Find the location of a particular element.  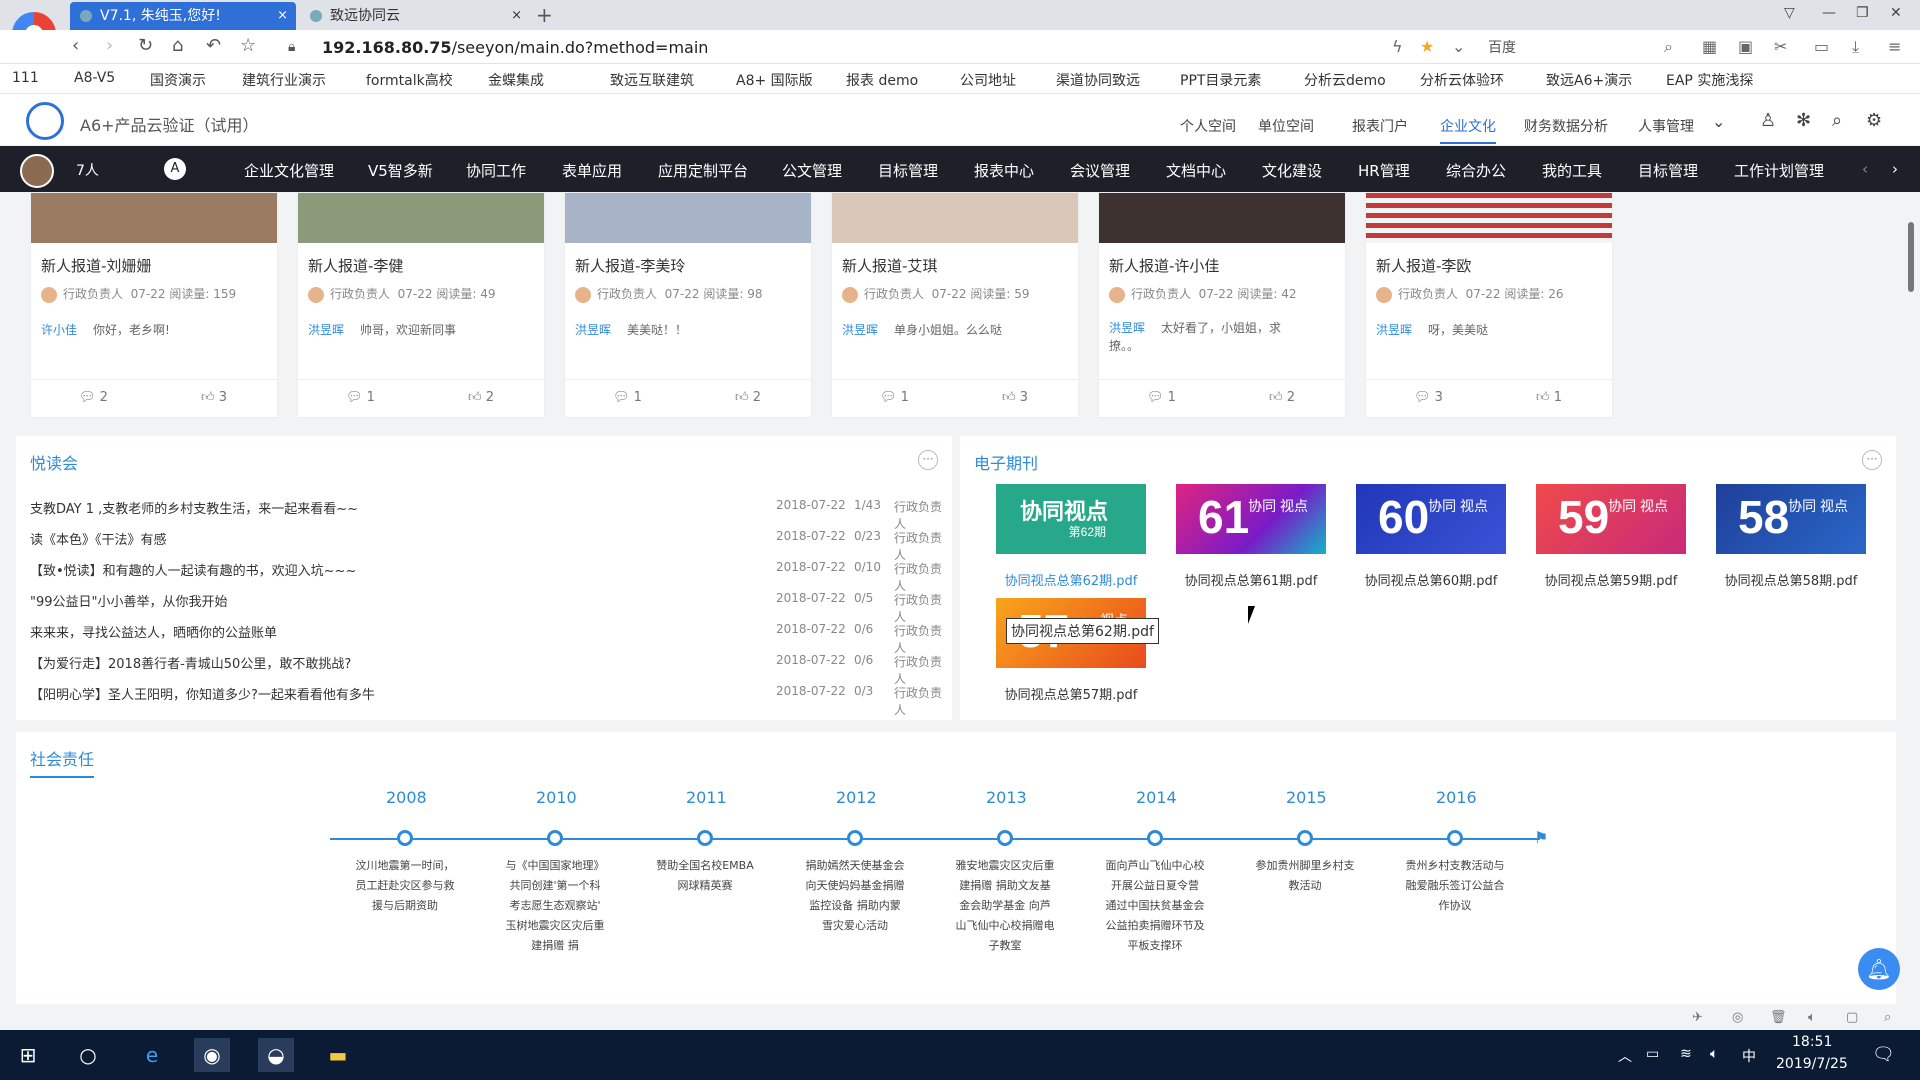

magazine-cover: 58 协同 视点 is located at coordinates (1791, 519).